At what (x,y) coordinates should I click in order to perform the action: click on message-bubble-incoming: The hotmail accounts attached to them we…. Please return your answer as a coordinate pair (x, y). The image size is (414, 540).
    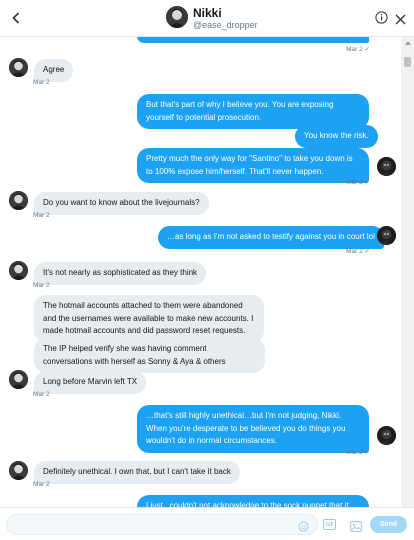
    Looking at the image, I should click on (149, 319).